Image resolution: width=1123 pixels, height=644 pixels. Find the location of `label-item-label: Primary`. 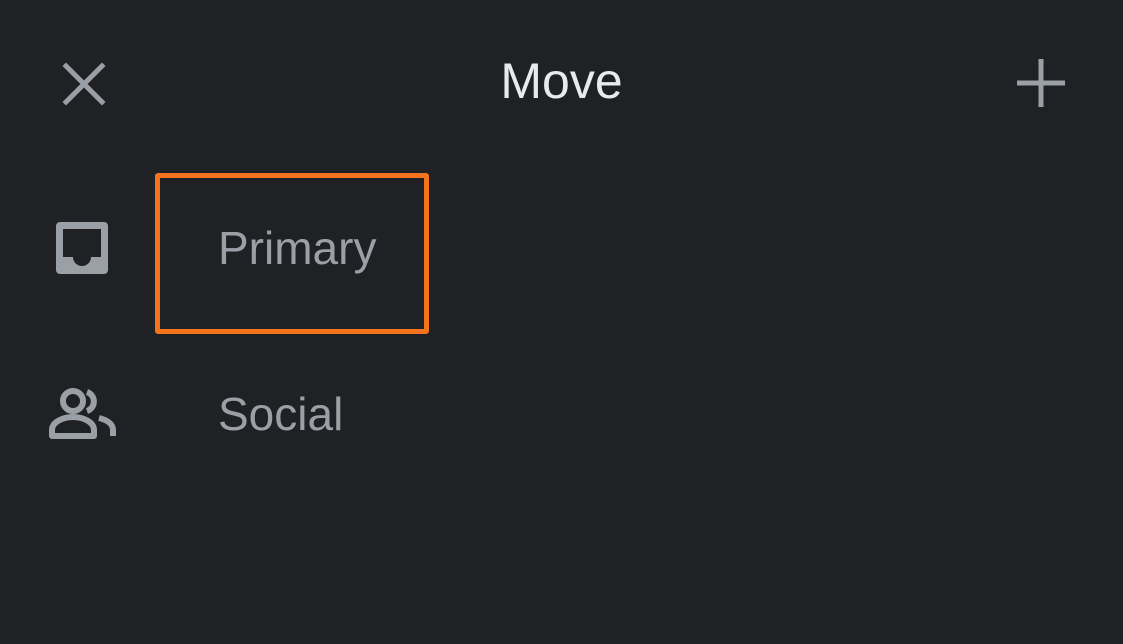

label-item-label: Primary is located at coordinates (297, 248).